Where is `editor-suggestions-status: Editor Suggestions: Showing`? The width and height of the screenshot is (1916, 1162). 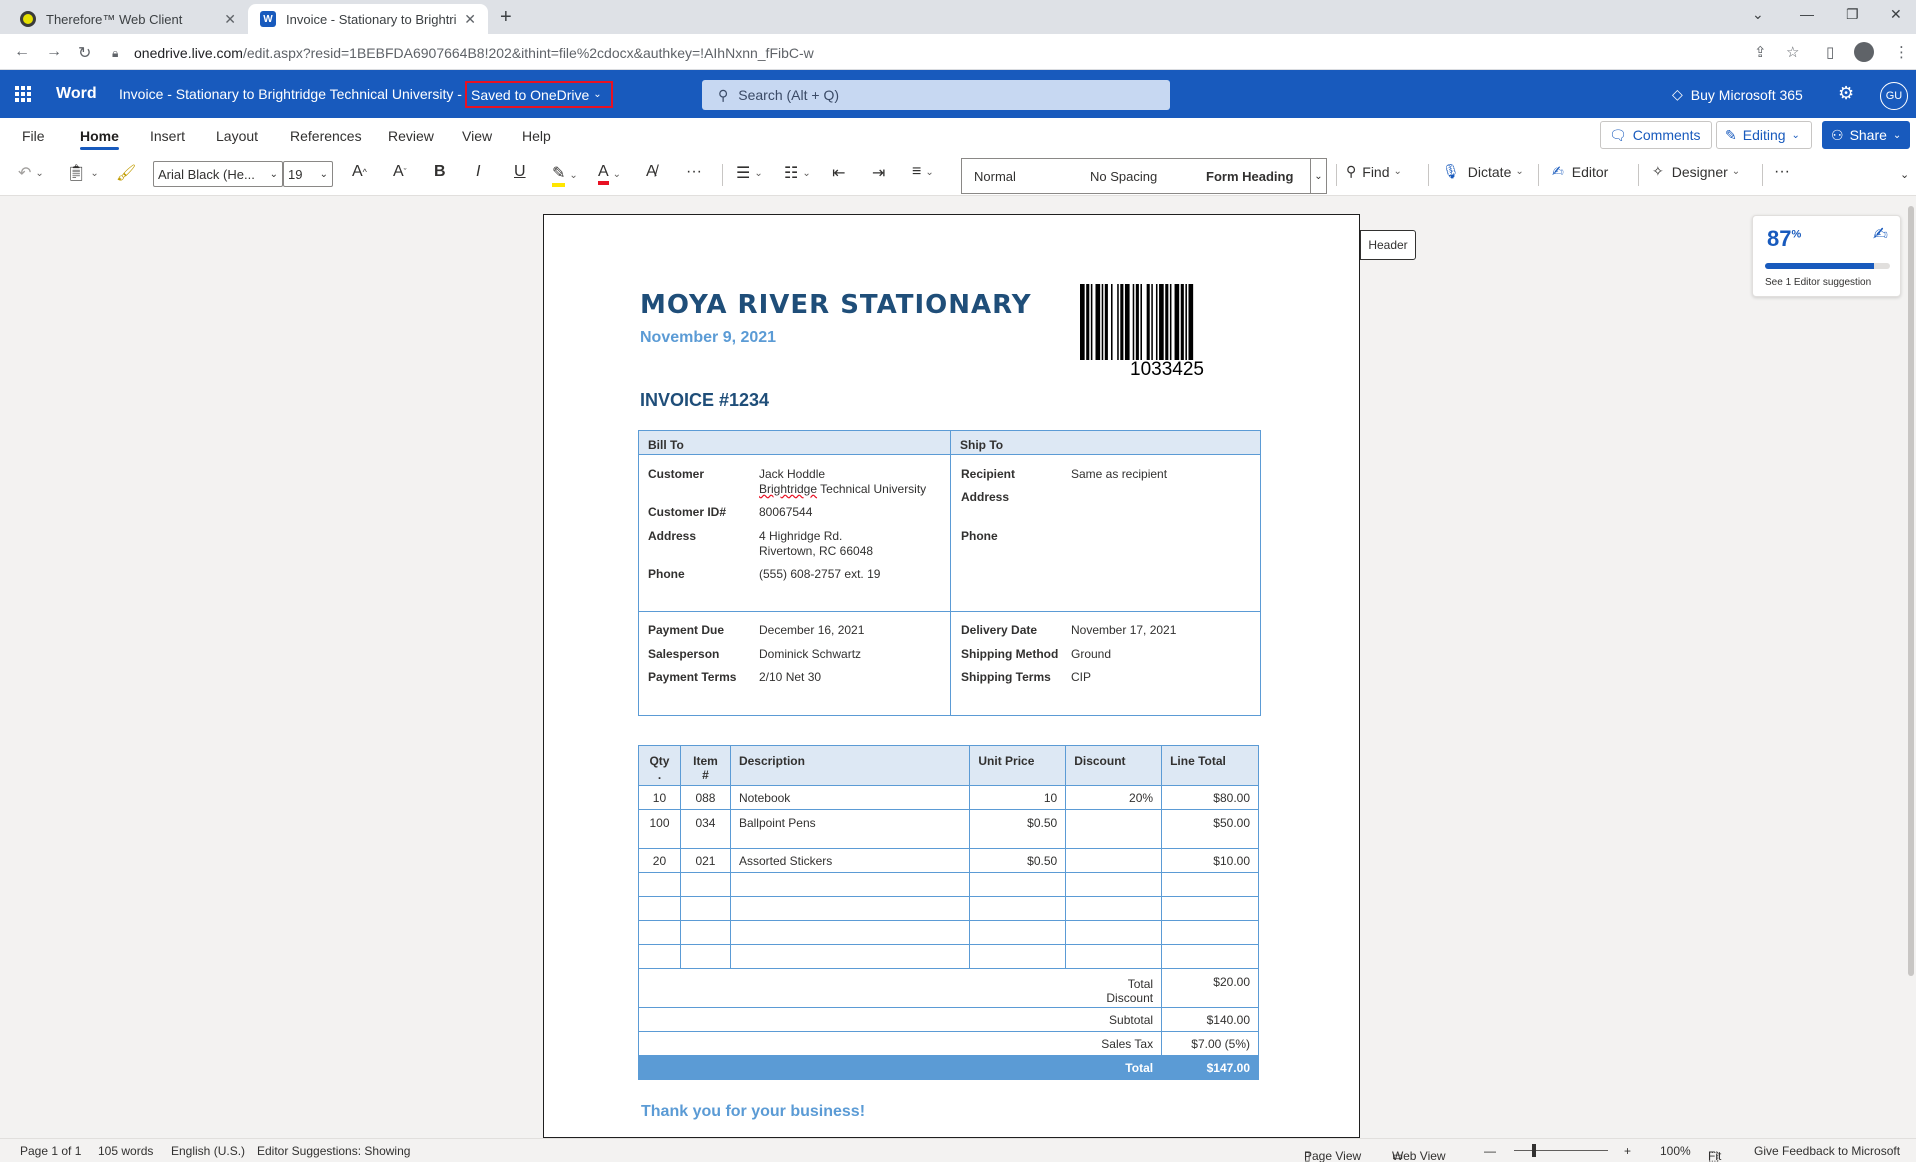 editor-suggestions-status: Editor Suggestions: Showing is located at coordinates (333, 1151).